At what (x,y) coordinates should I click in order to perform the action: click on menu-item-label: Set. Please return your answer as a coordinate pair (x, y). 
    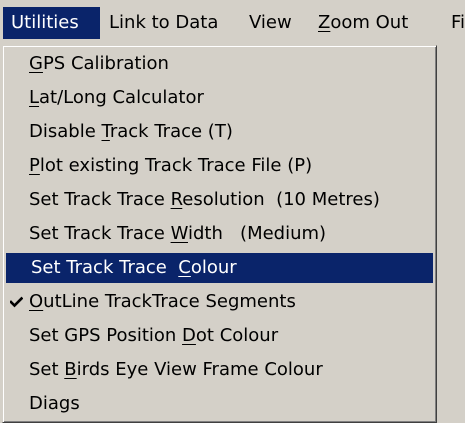
    Looking at the image, I should click on (47, 369).